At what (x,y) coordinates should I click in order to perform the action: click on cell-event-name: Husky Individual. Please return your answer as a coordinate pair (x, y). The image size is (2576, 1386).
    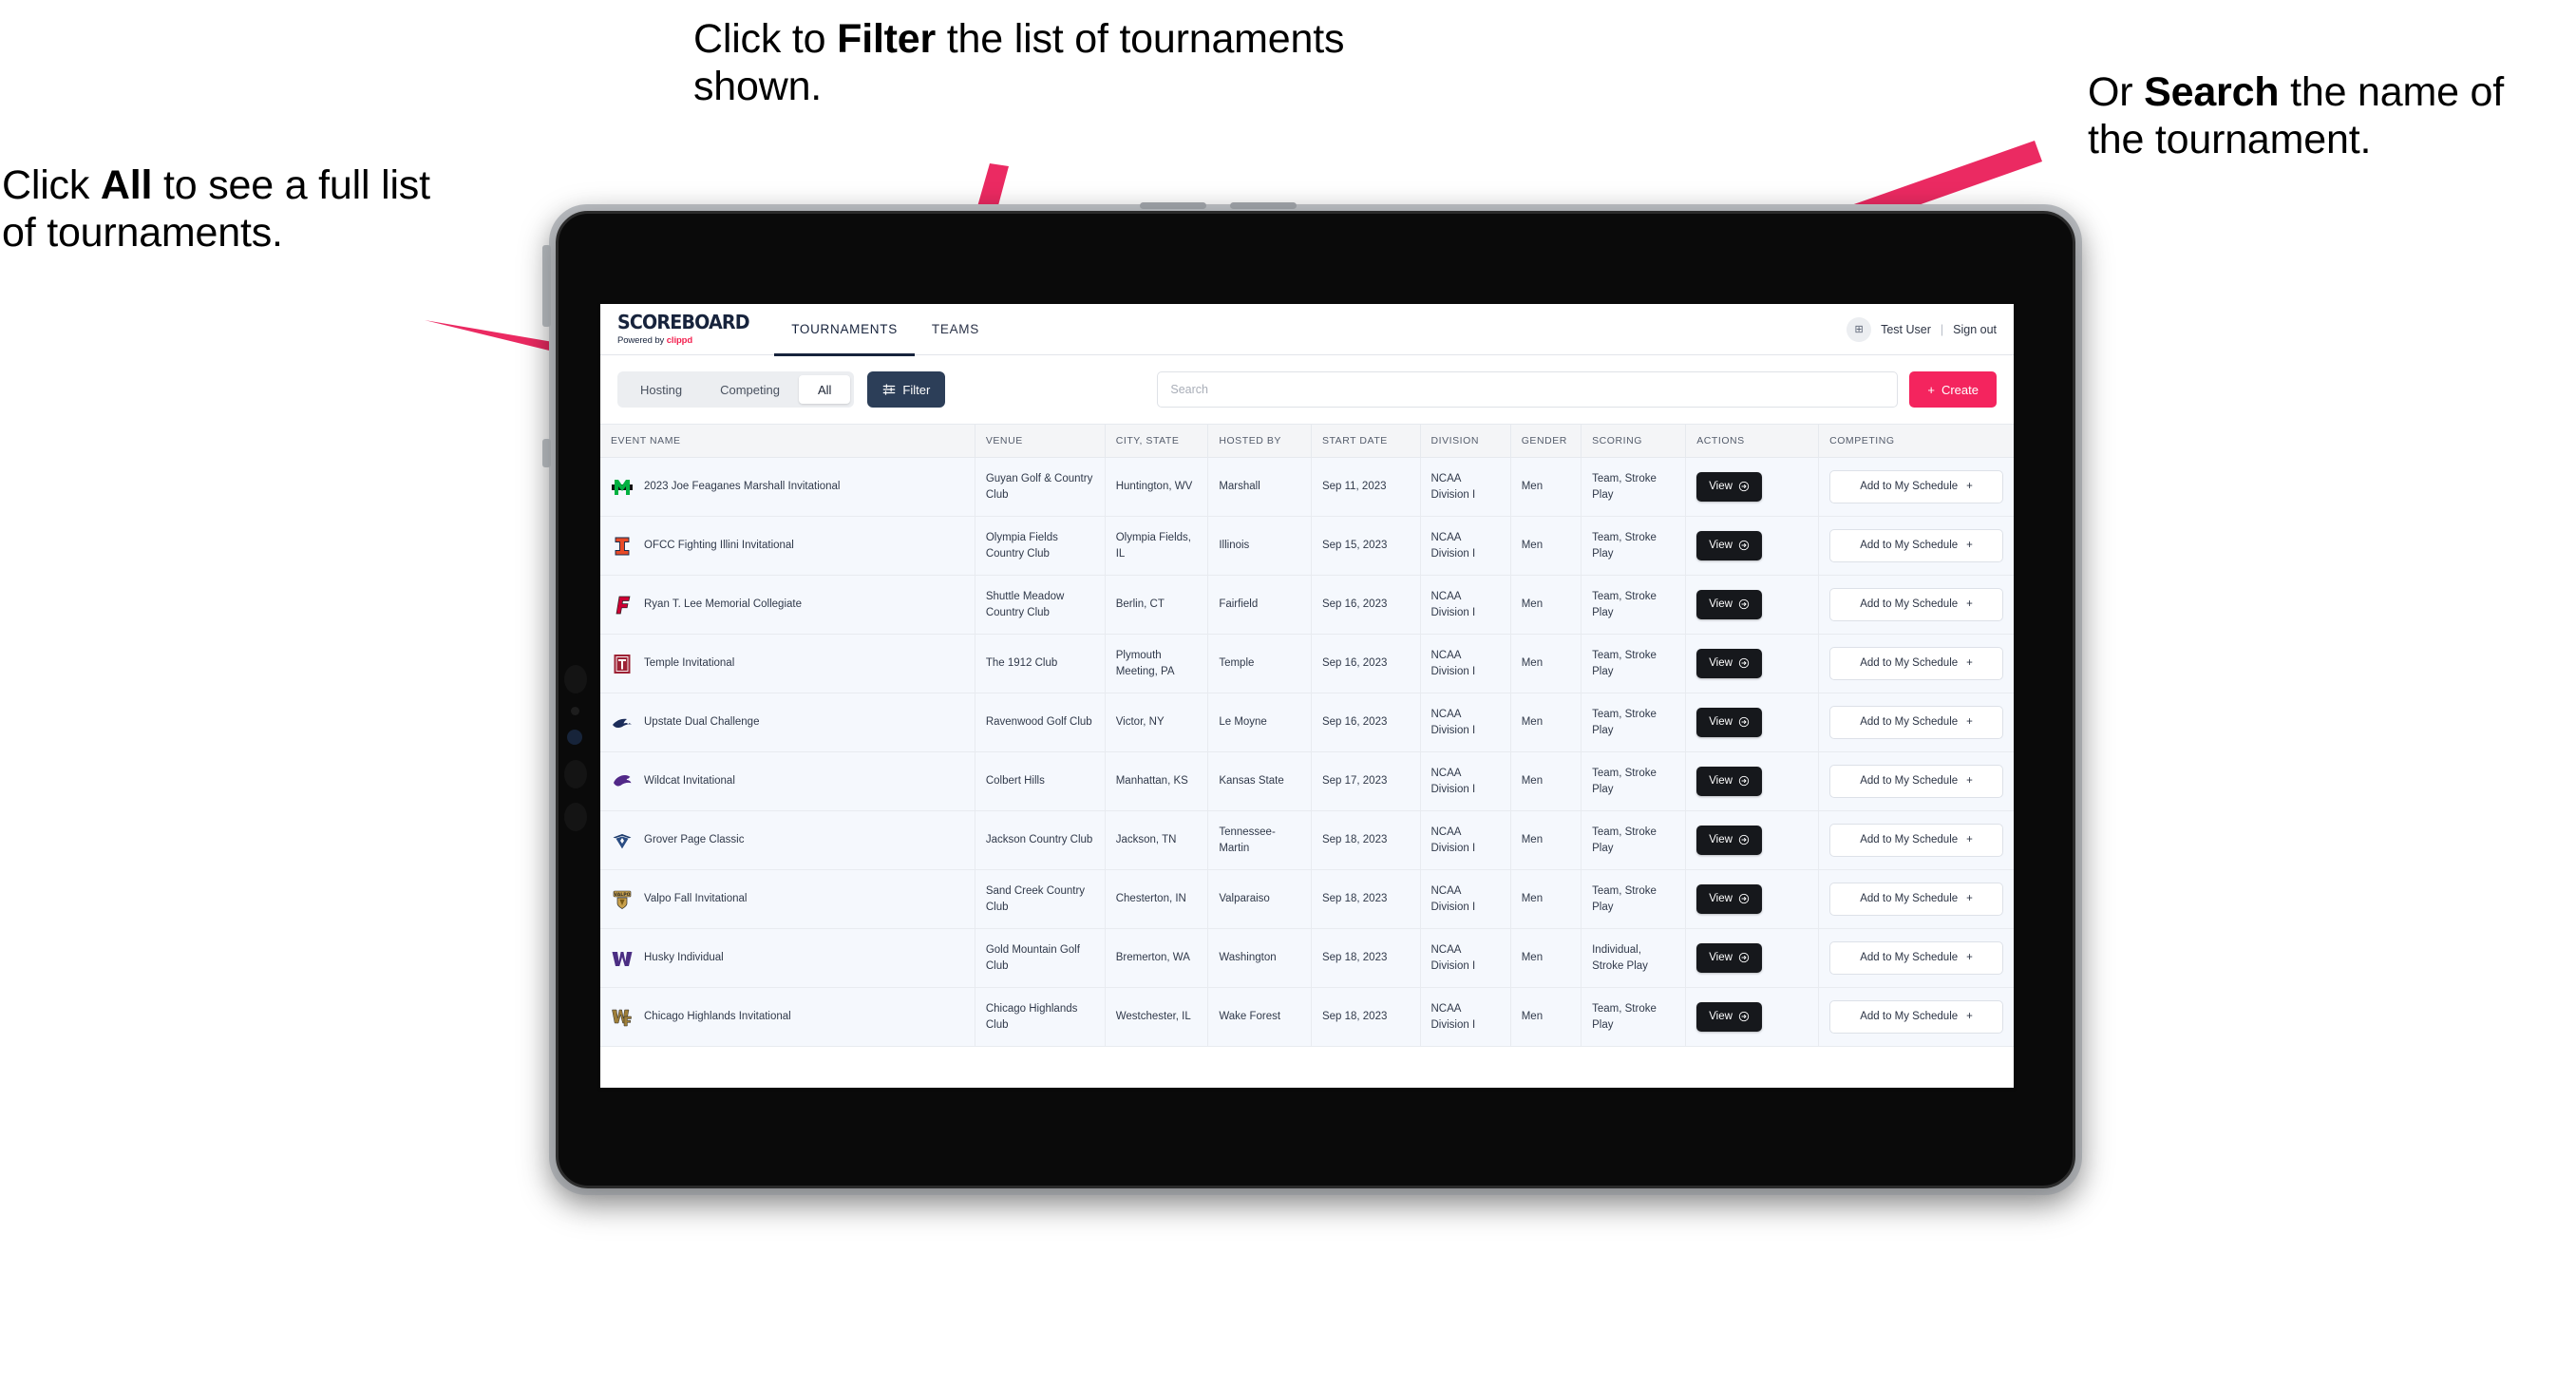
    Looking at the image, I should click on (787, 958).